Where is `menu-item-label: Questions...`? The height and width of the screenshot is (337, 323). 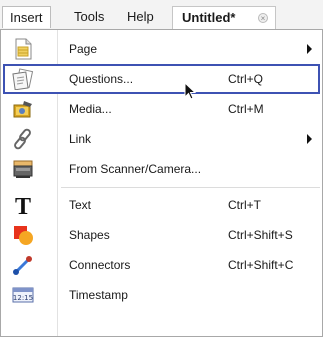 menu-item-label: Questions... is located at coordinates (101, 79).